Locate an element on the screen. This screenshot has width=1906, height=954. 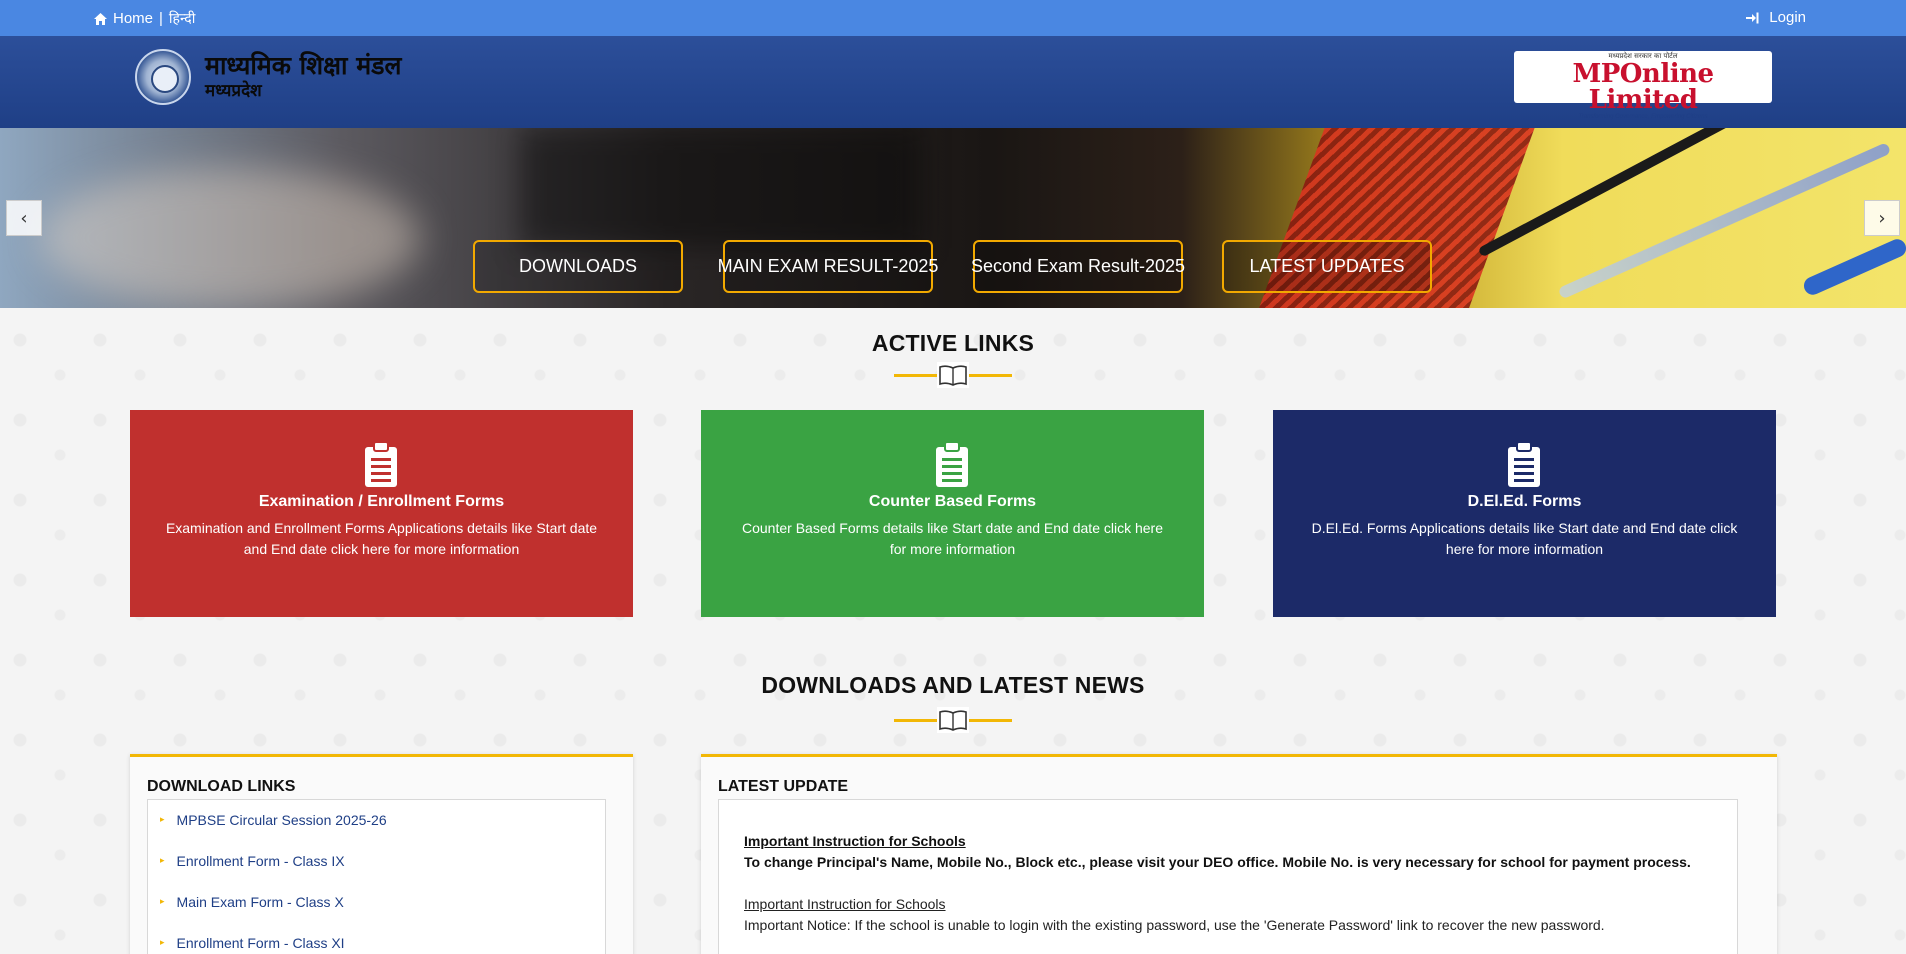
card-title: Counter Based Forms is located at coordinates (952, 501).